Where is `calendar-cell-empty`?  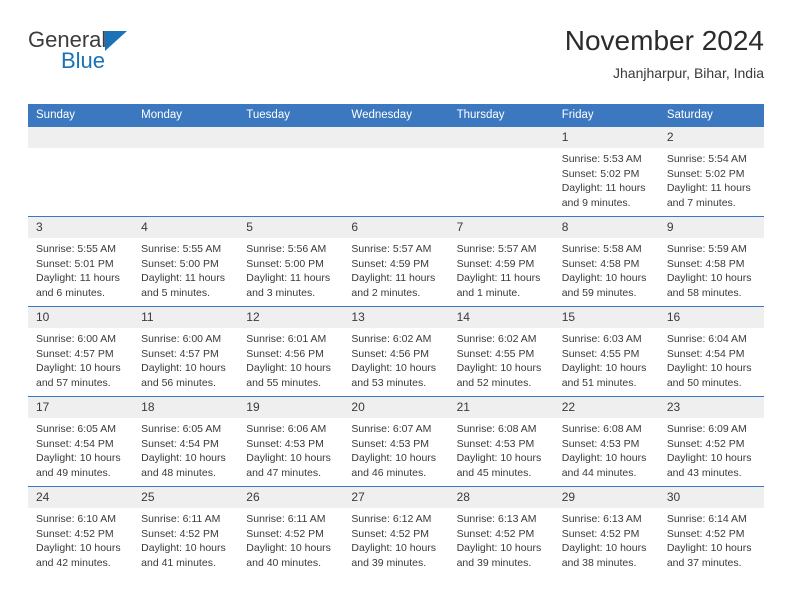
calendar-cell-empty is located at coordinates (81, 171).